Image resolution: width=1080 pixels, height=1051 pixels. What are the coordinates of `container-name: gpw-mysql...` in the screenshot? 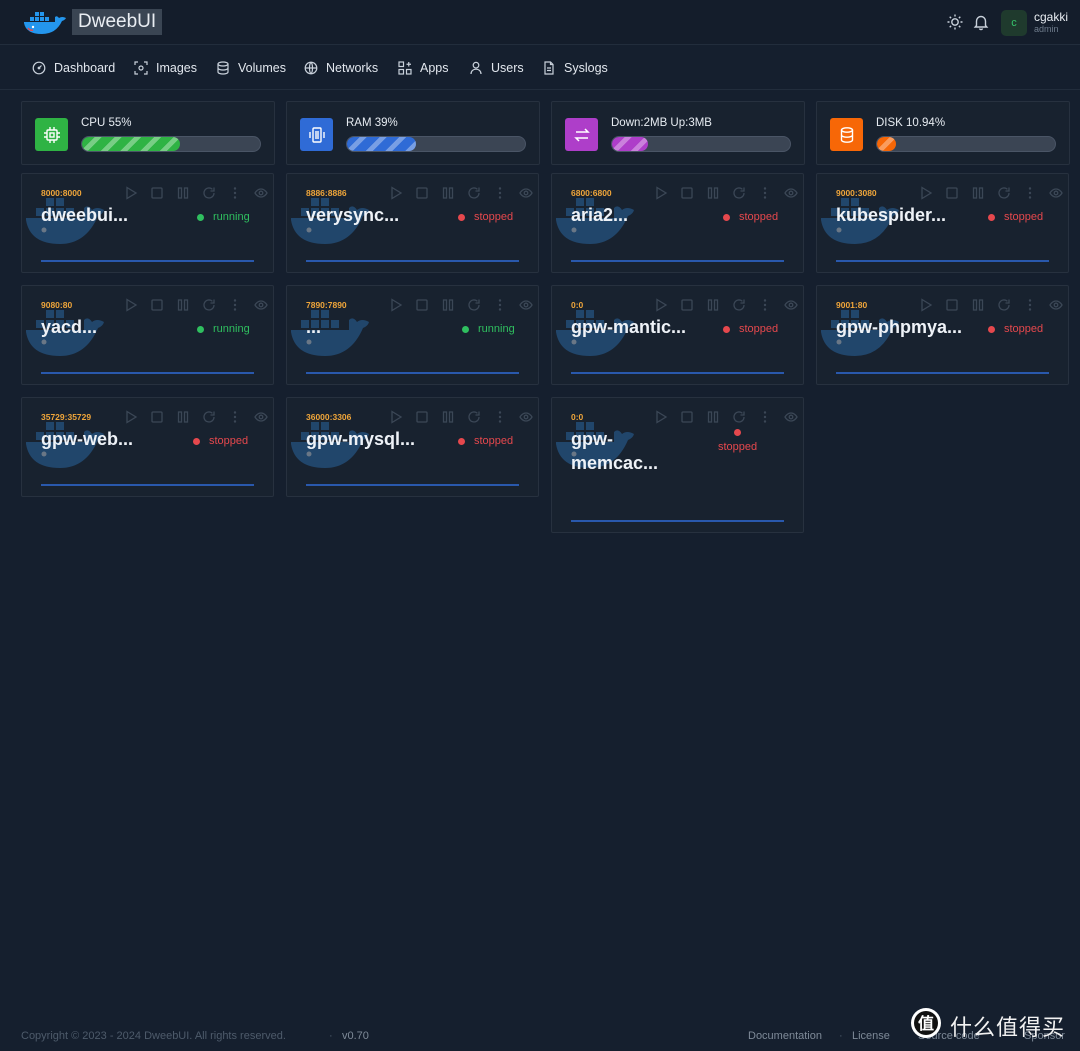 It's located at (360, 439).